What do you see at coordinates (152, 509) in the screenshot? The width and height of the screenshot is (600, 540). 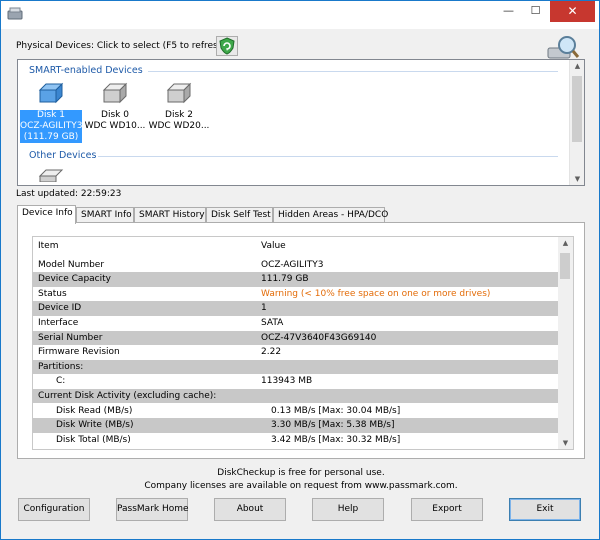 I see `passmark-home-button: PassMark Home` at bounding box center [152, 509].